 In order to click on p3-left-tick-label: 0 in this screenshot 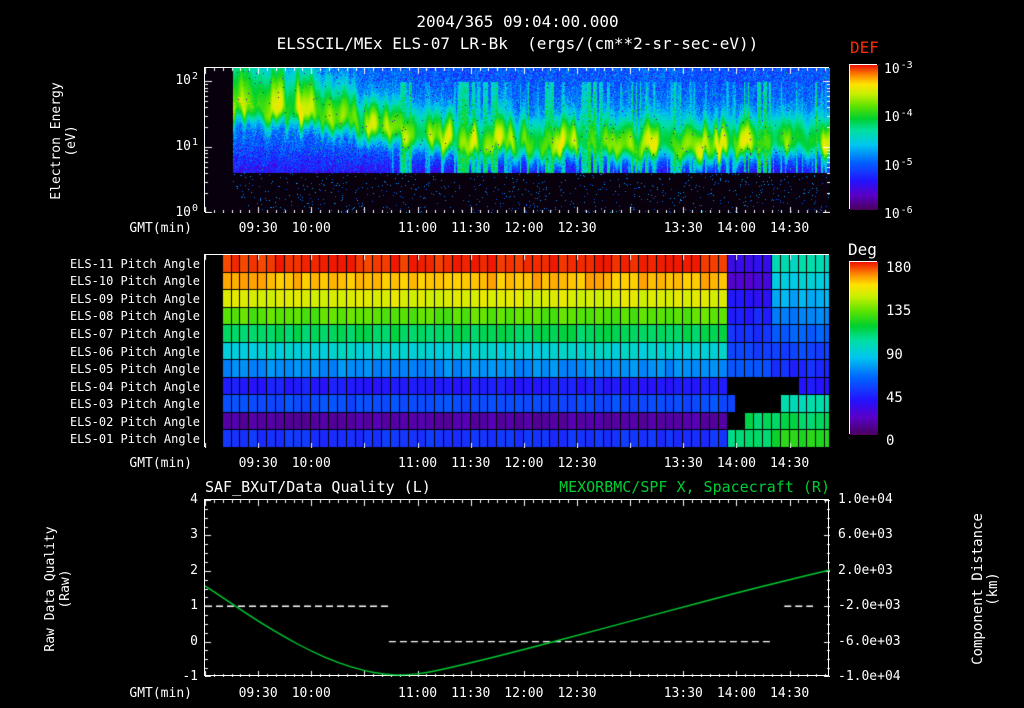, I will do `click(194, 641)`.